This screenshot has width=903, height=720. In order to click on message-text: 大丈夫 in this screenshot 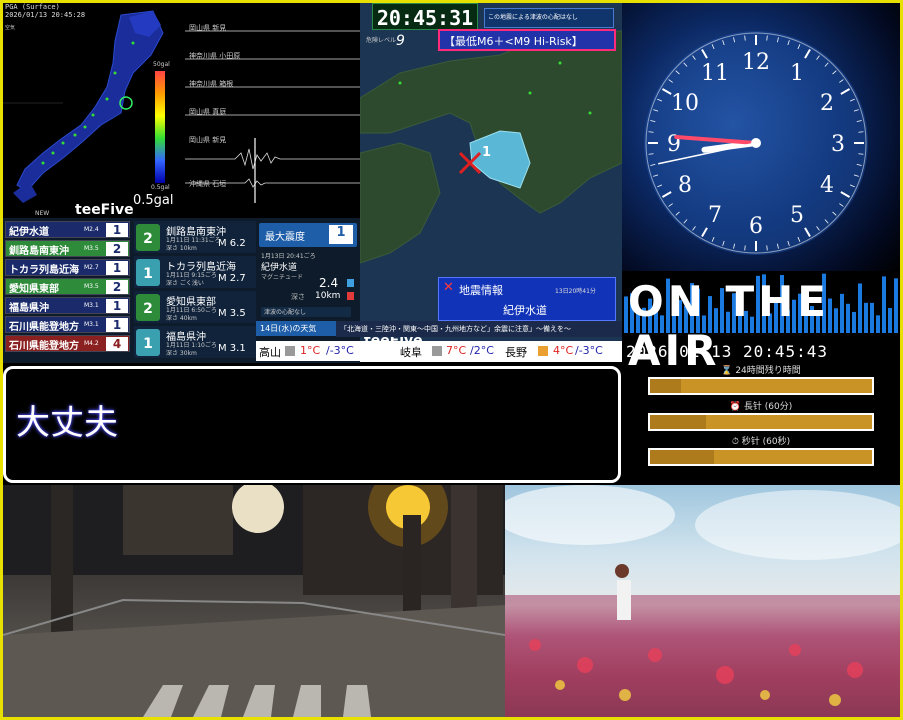, I will do `click(67, 423)`.